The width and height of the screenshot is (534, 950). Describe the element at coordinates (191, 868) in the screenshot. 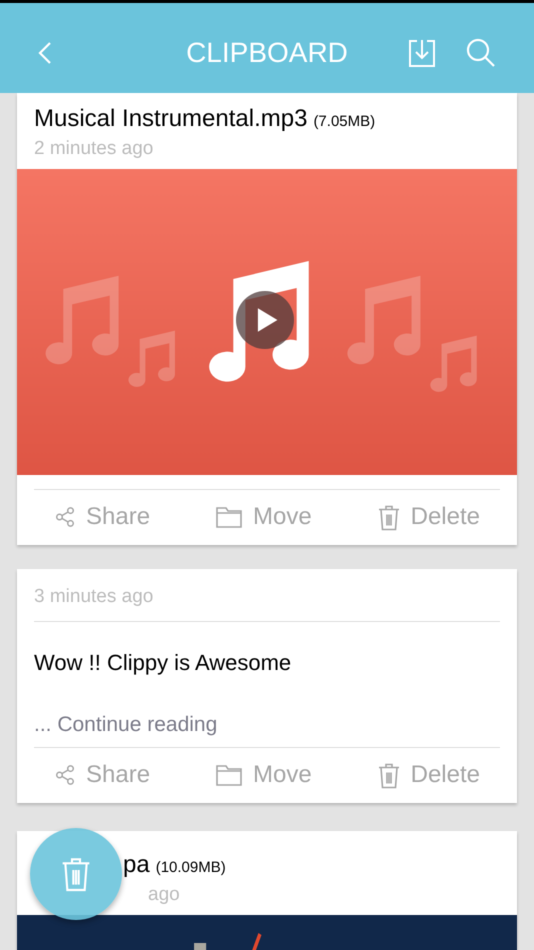

I see `file-size: (10.09MB)` at that location.